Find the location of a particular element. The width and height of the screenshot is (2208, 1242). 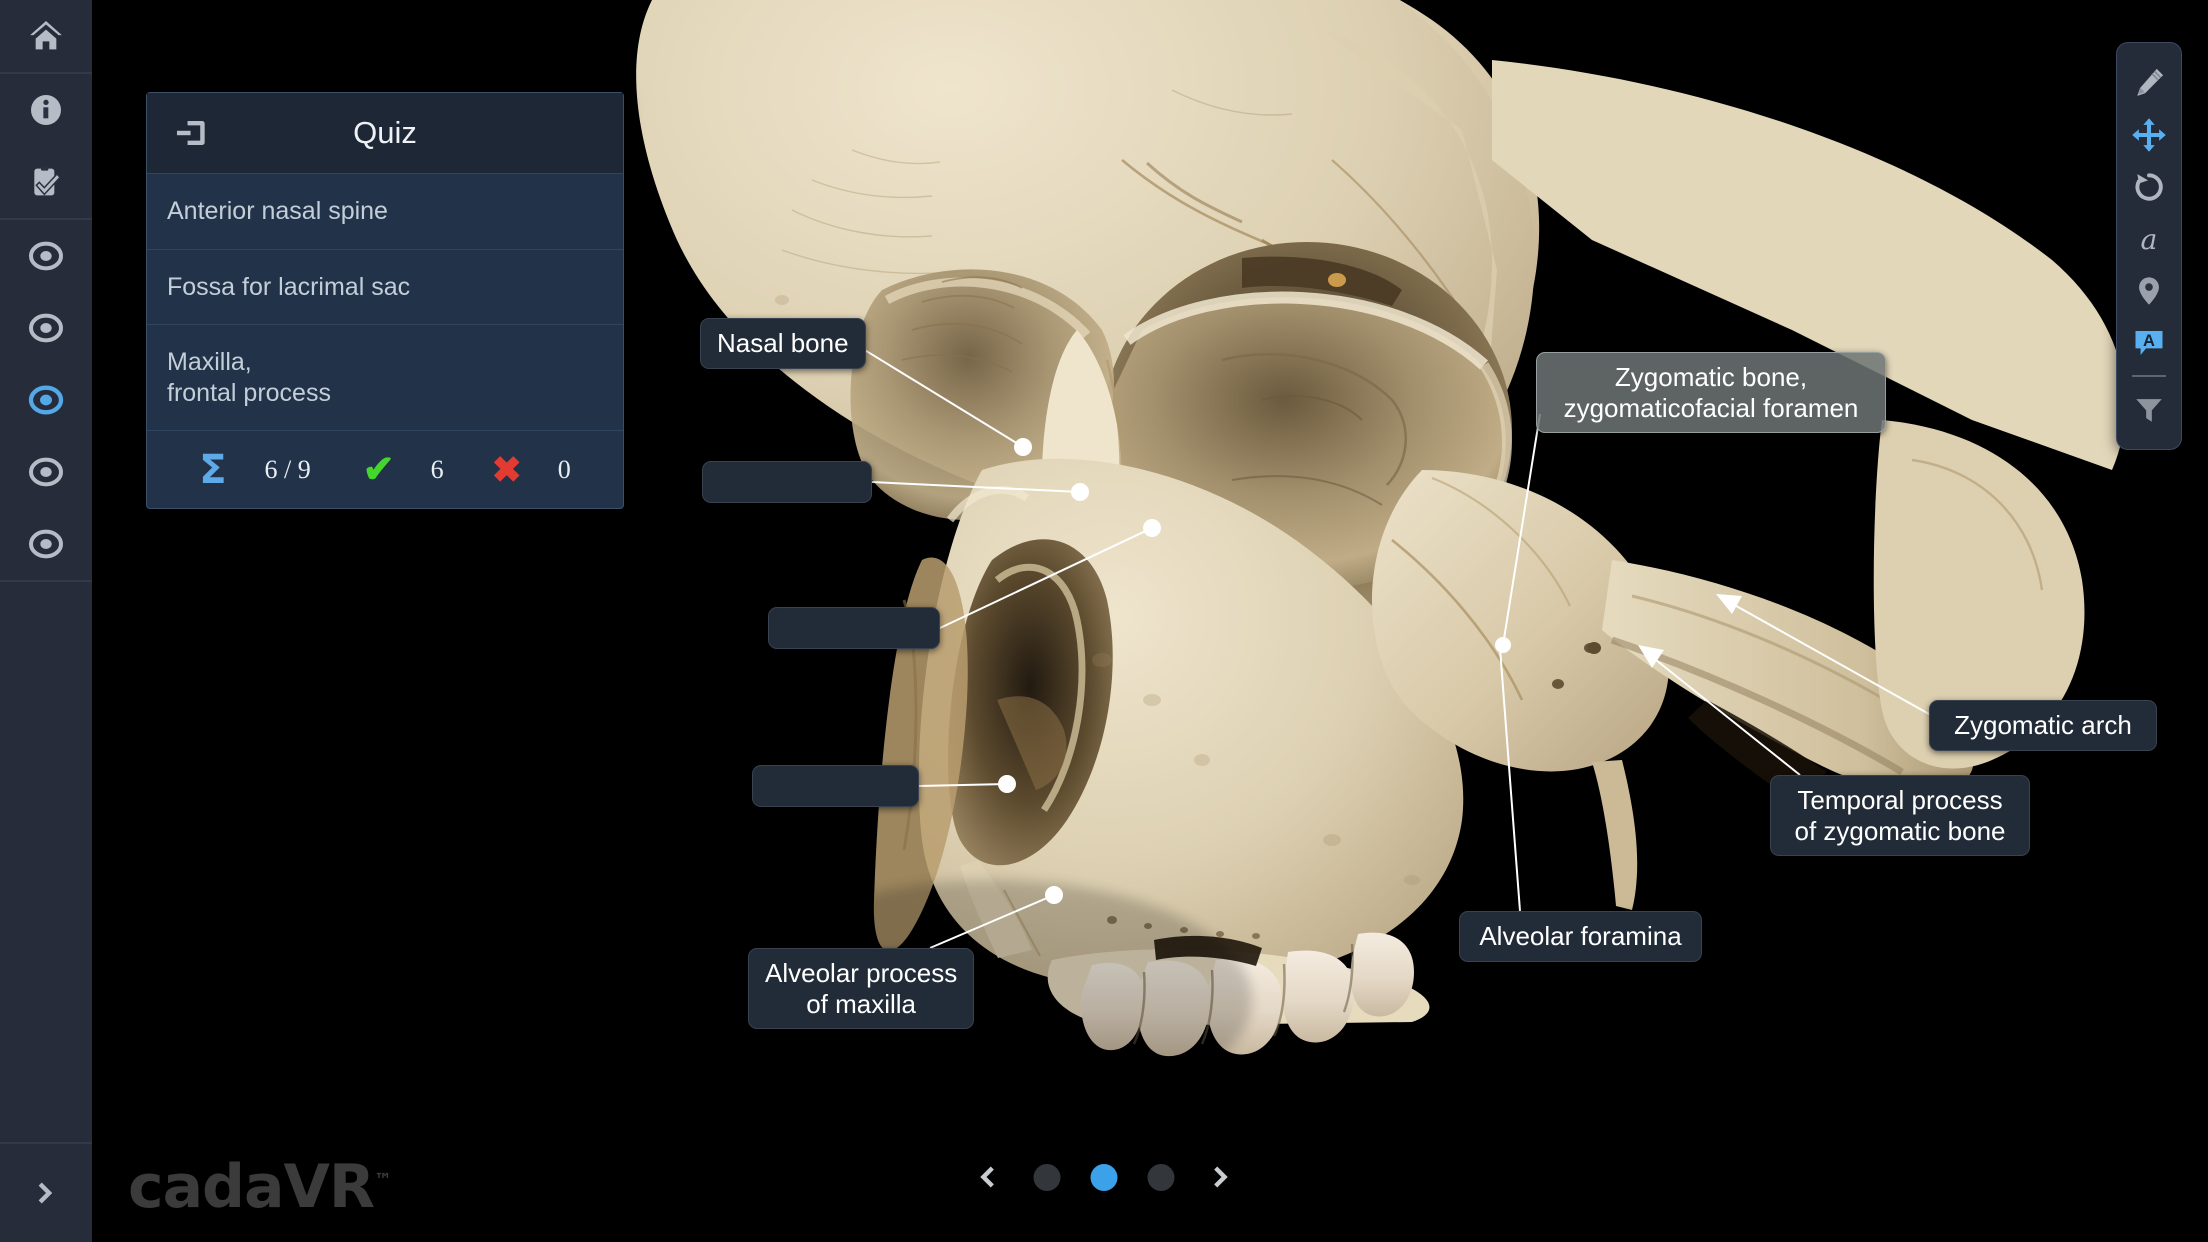

anatomy-label-nasal-bone: Nasal bone is located at coordinates (783, 343).